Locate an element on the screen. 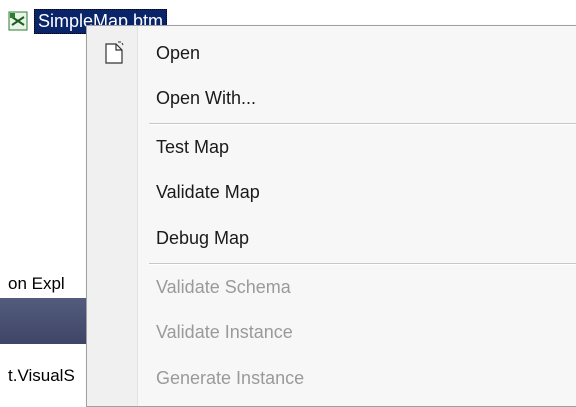  menu-item-debug-map: Debug Map is located at coordinates (331, 238).